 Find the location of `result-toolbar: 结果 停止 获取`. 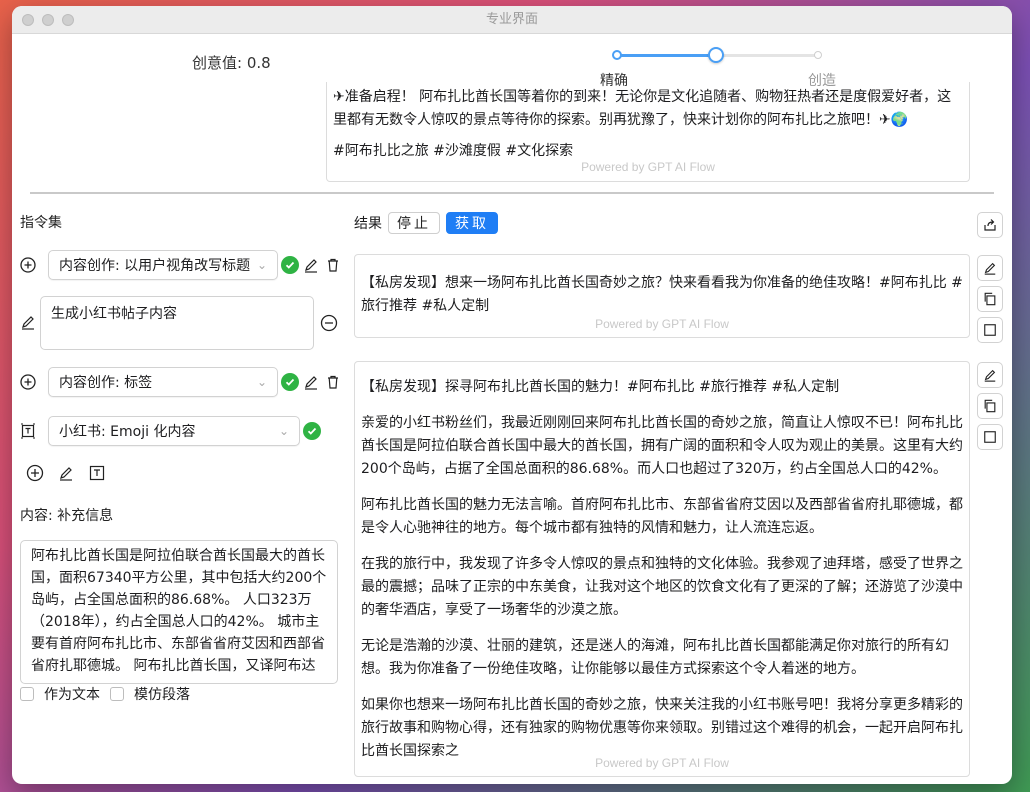

result-toolbar: 结果 停止 获取 is located at coordinates (426, 223).